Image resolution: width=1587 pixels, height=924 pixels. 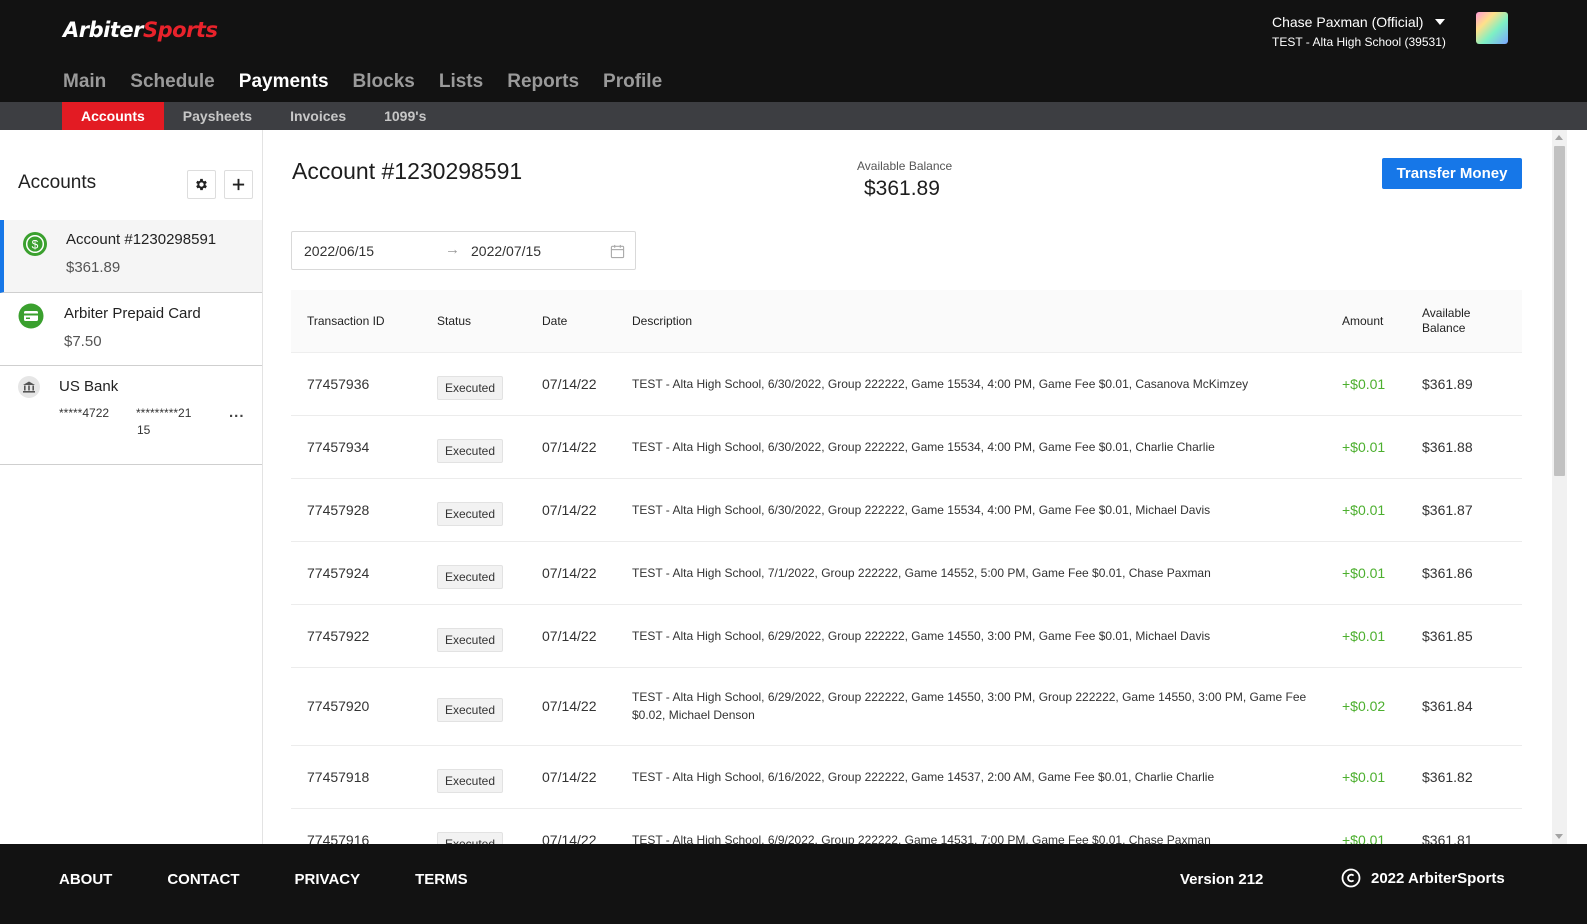 I want to click on col-description: Description, so click(x=971, y=321).